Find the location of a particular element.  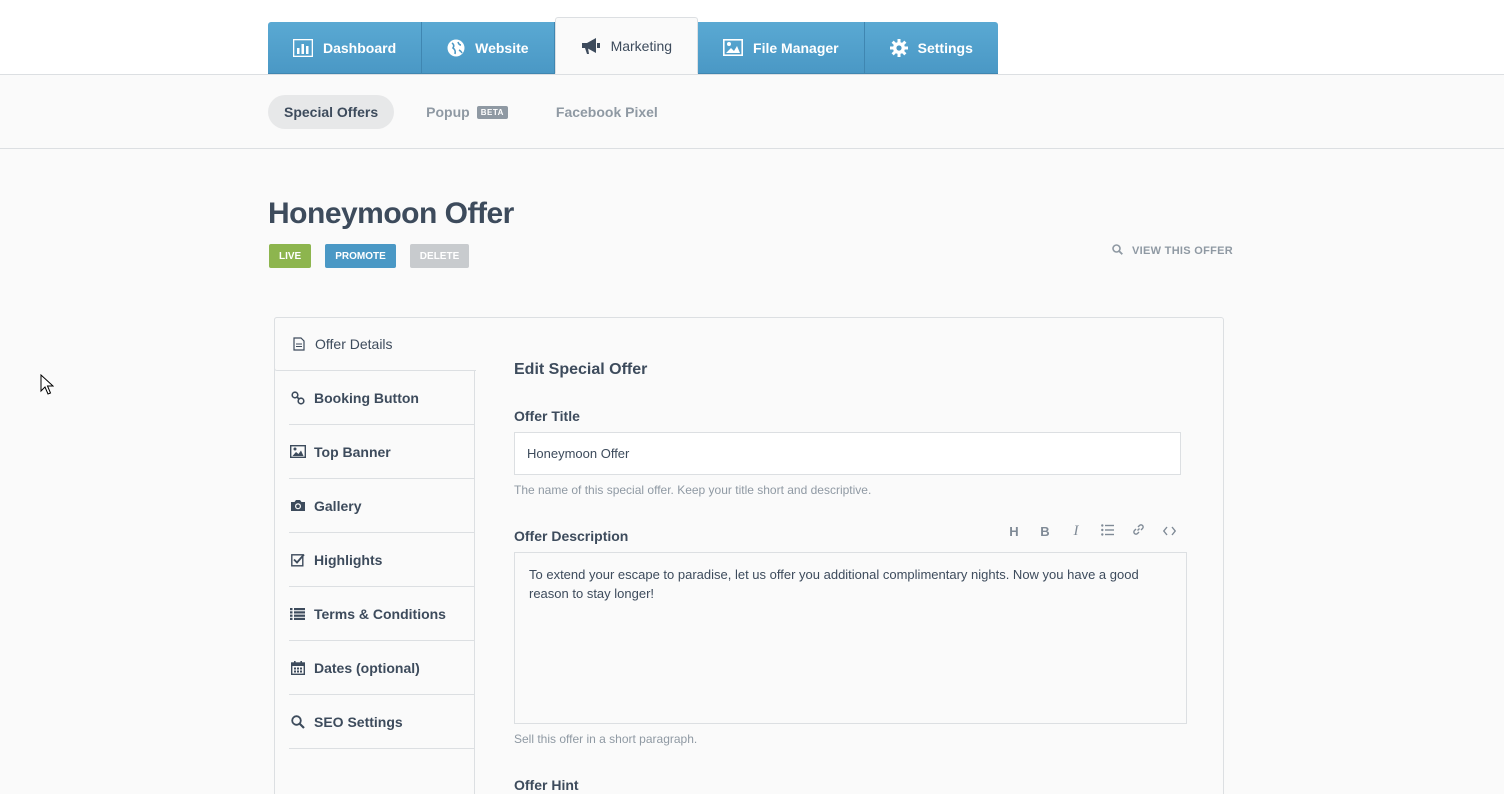

heading-button: H is located at coordinates (1014, 531).